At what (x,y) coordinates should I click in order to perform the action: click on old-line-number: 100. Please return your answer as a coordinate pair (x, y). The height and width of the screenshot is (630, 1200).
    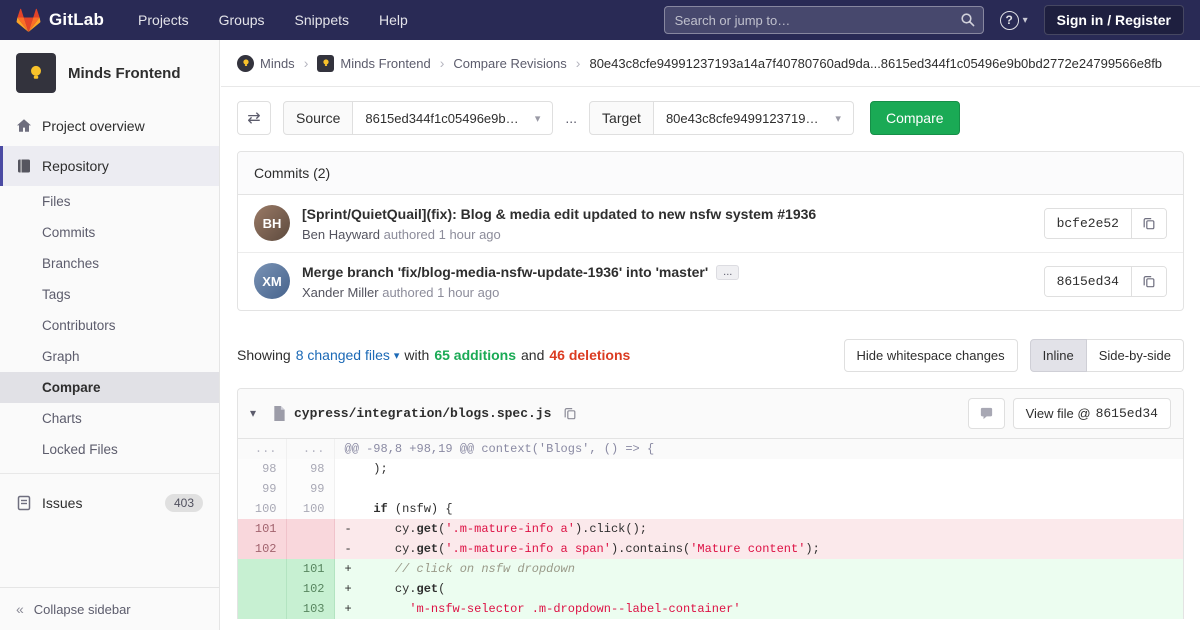
    Looking at the image, I should click on (262, 508).